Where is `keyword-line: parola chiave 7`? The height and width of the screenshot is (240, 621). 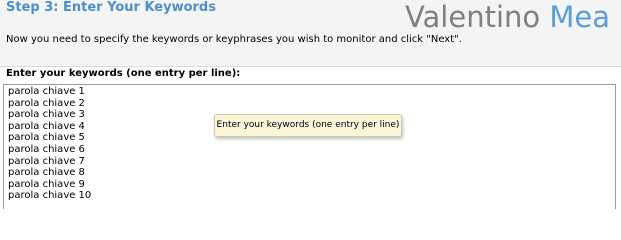 keyword-line: parola chiave 7 is located at coordinates (46, 161).